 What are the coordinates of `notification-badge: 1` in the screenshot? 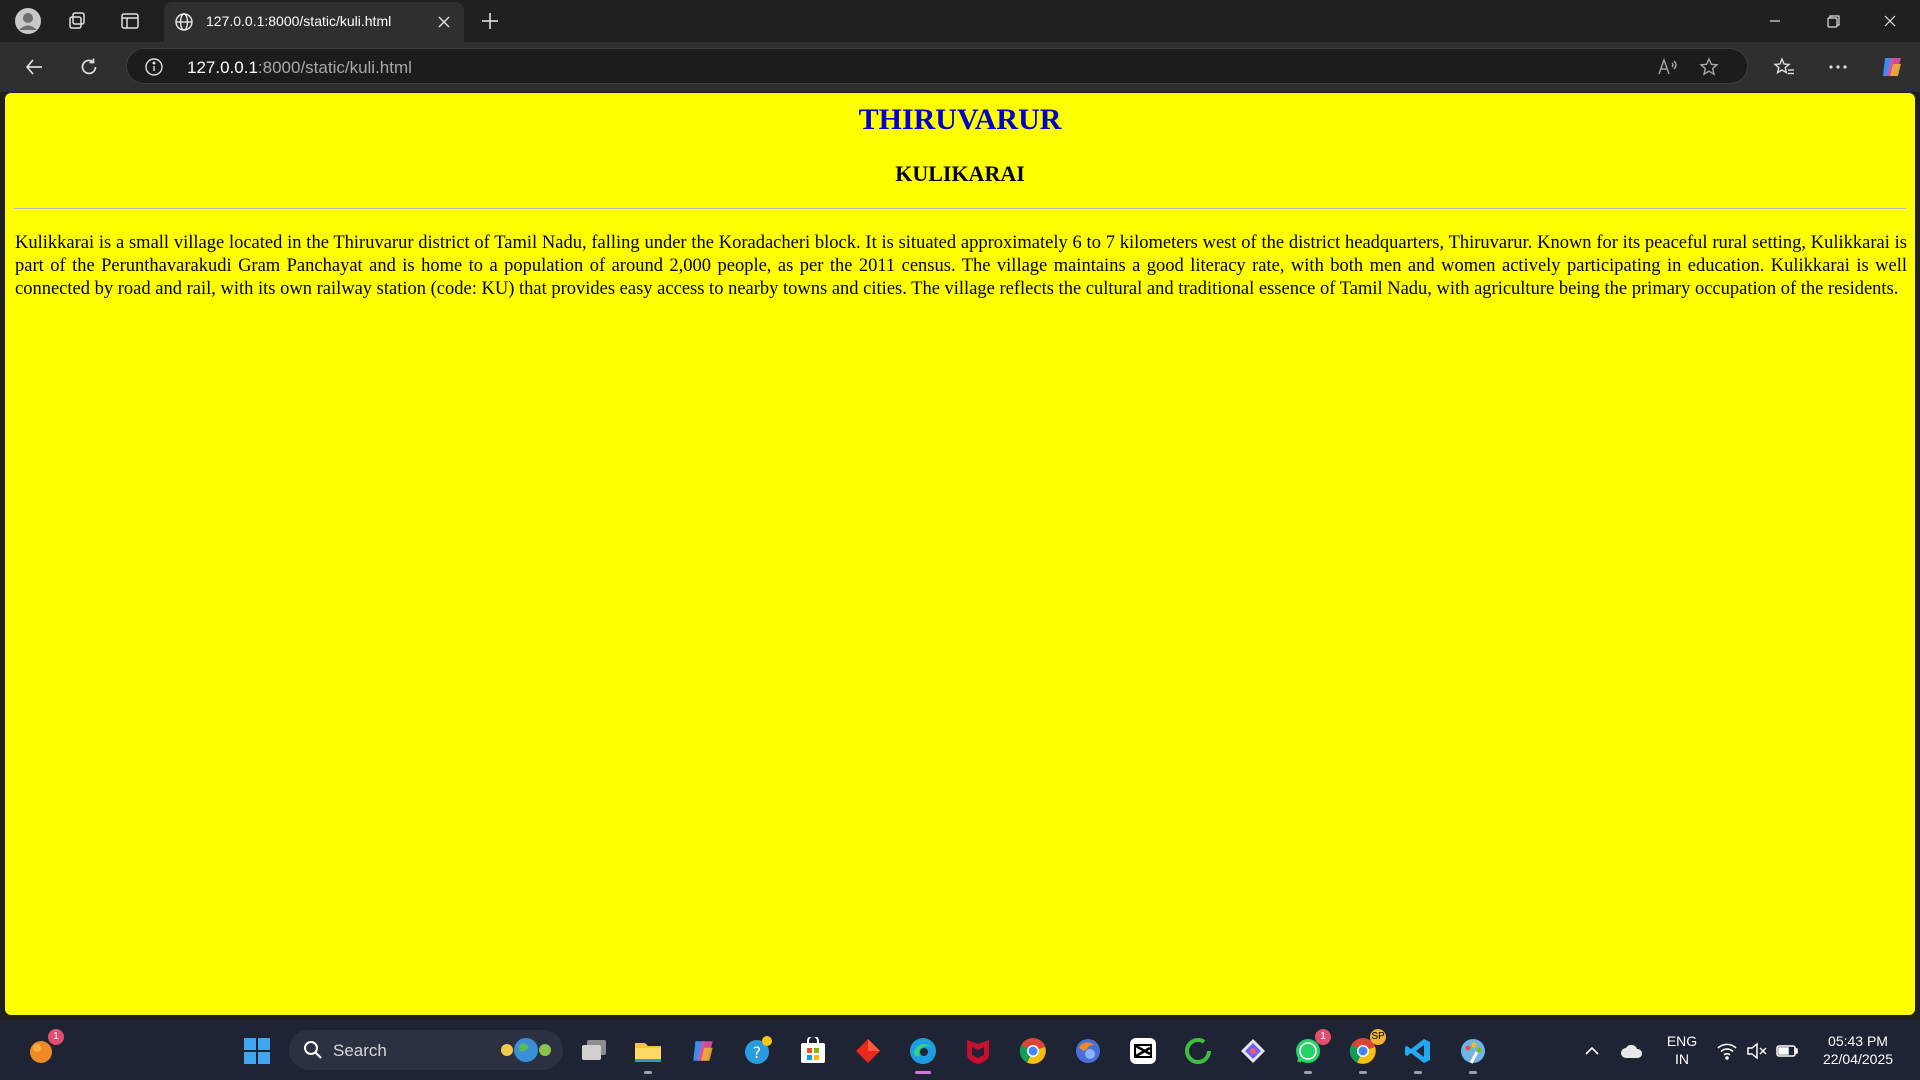 It's located at (56, 1037).